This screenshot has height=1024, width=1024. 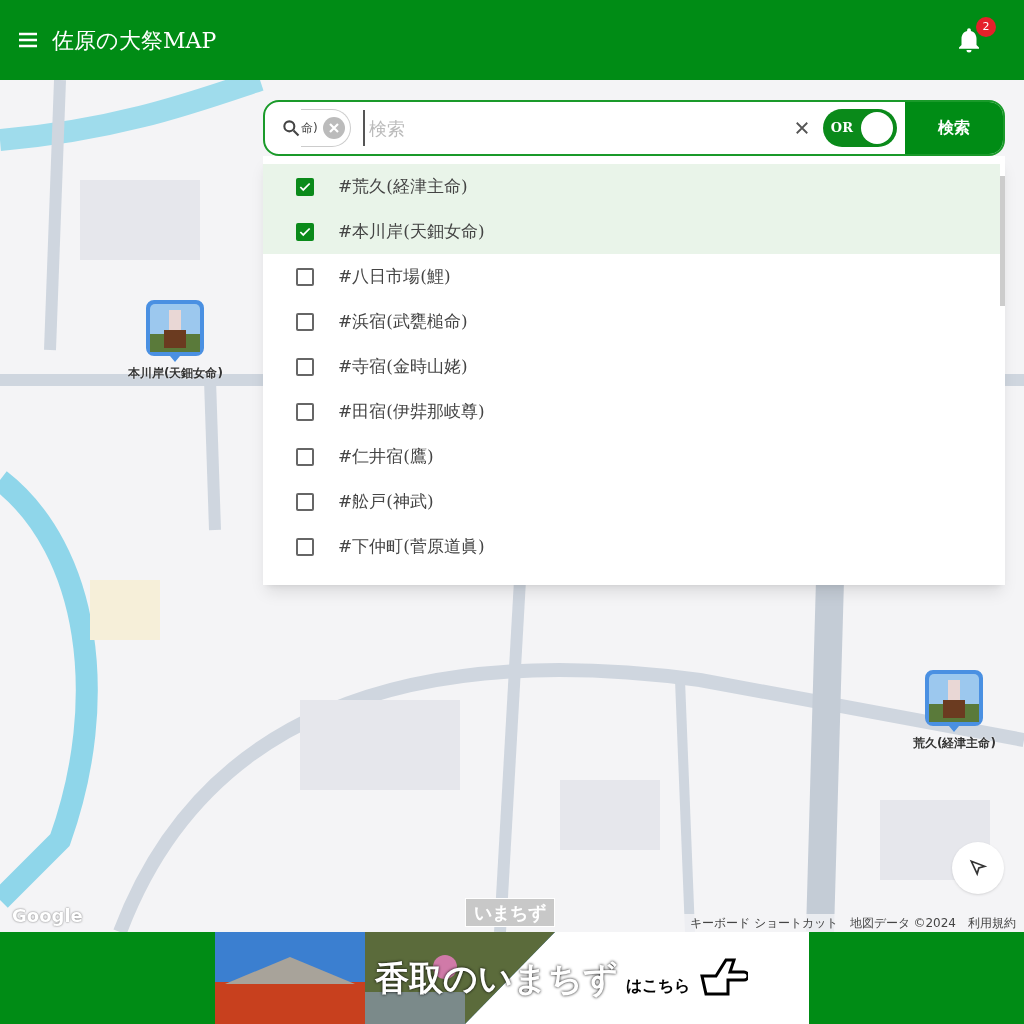 What do you see at coordinates (986, 27) in the screenshot?
I see `notification-badge: 2` at bounding box center [986, 27].